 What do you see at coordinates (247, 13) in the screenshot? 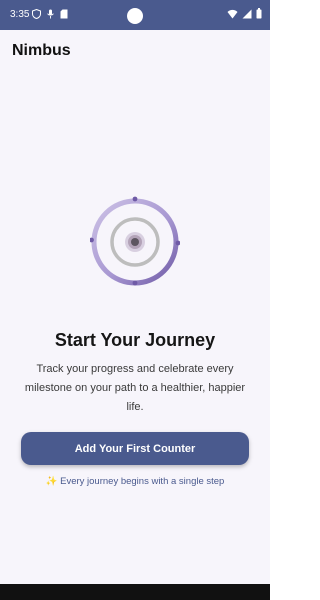
I see `cellular-signal-icon` at bounding box center [247, 13].